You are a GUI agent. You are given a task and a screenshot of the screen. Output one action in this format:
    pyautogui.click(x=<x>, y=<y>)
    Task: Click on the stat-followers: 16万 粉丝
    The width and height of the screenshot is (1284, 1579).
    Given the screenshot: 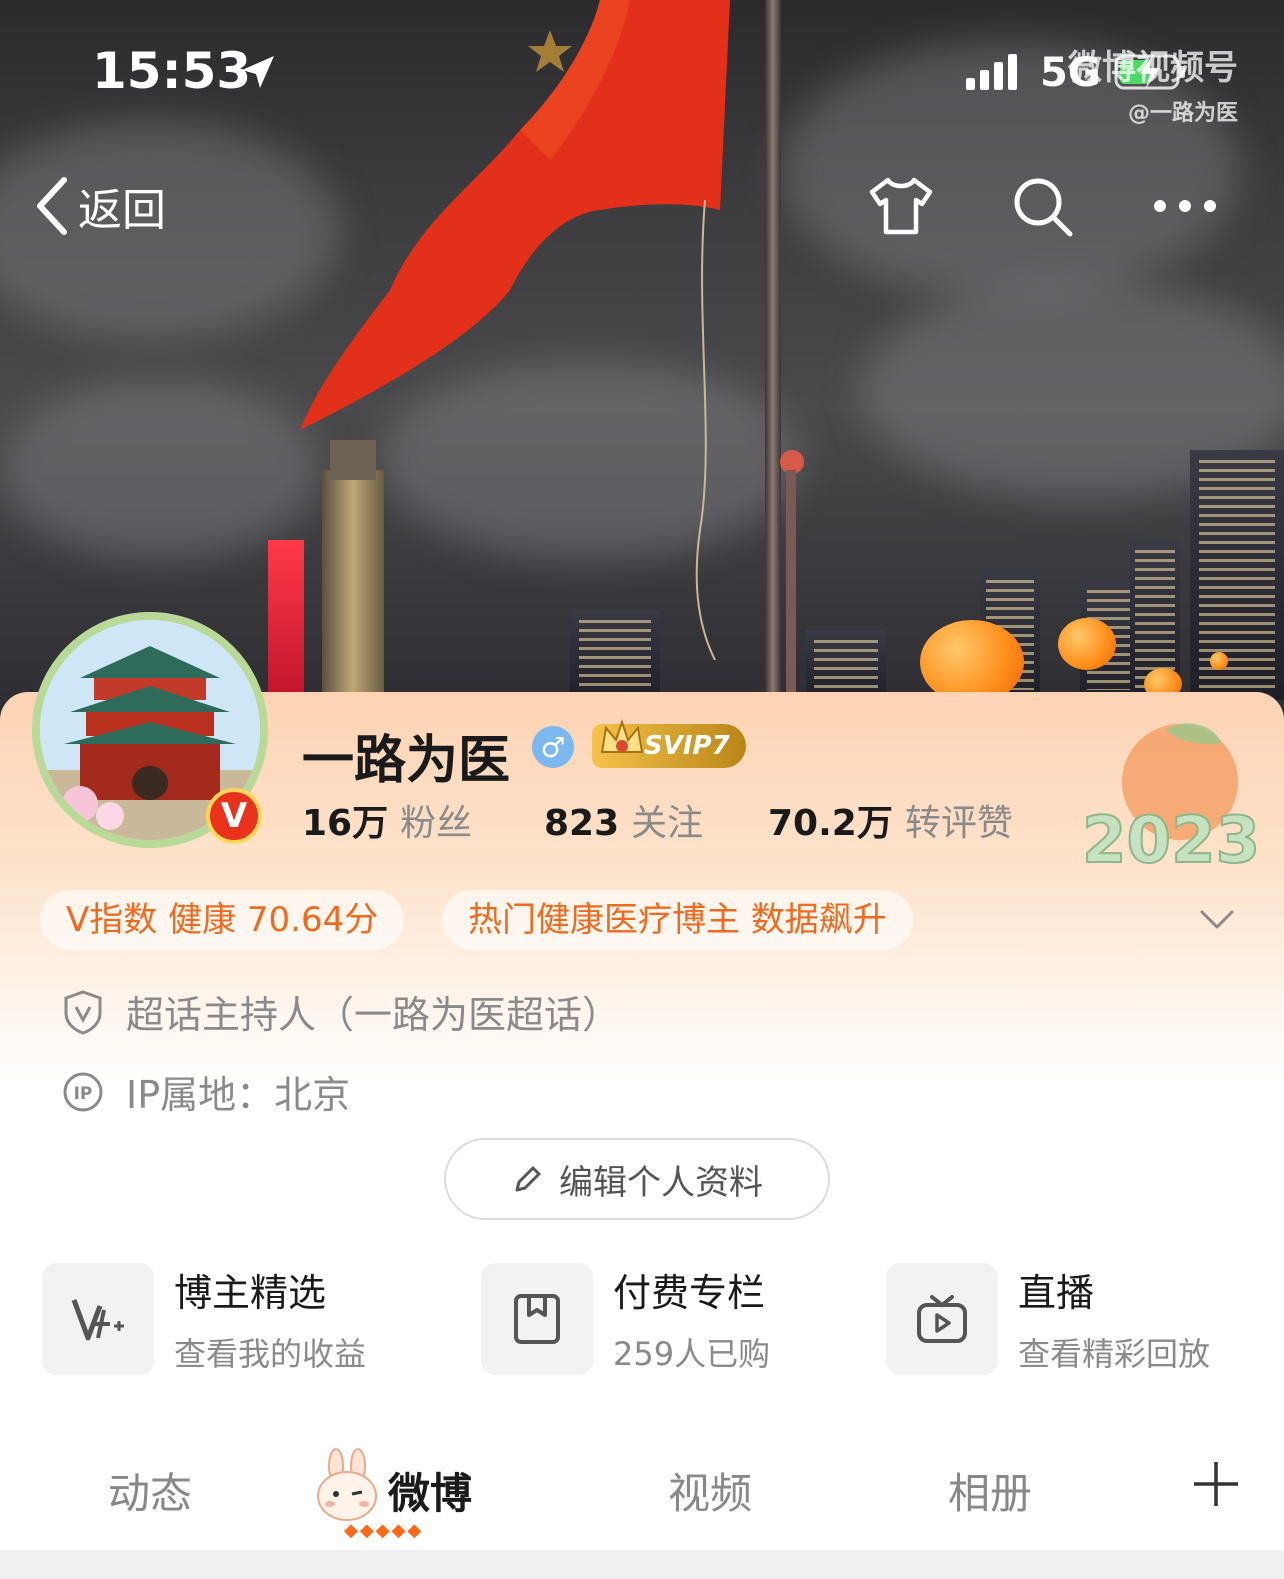 What is the action you would take?
    pyautogui.click(x=387, y=820)
    